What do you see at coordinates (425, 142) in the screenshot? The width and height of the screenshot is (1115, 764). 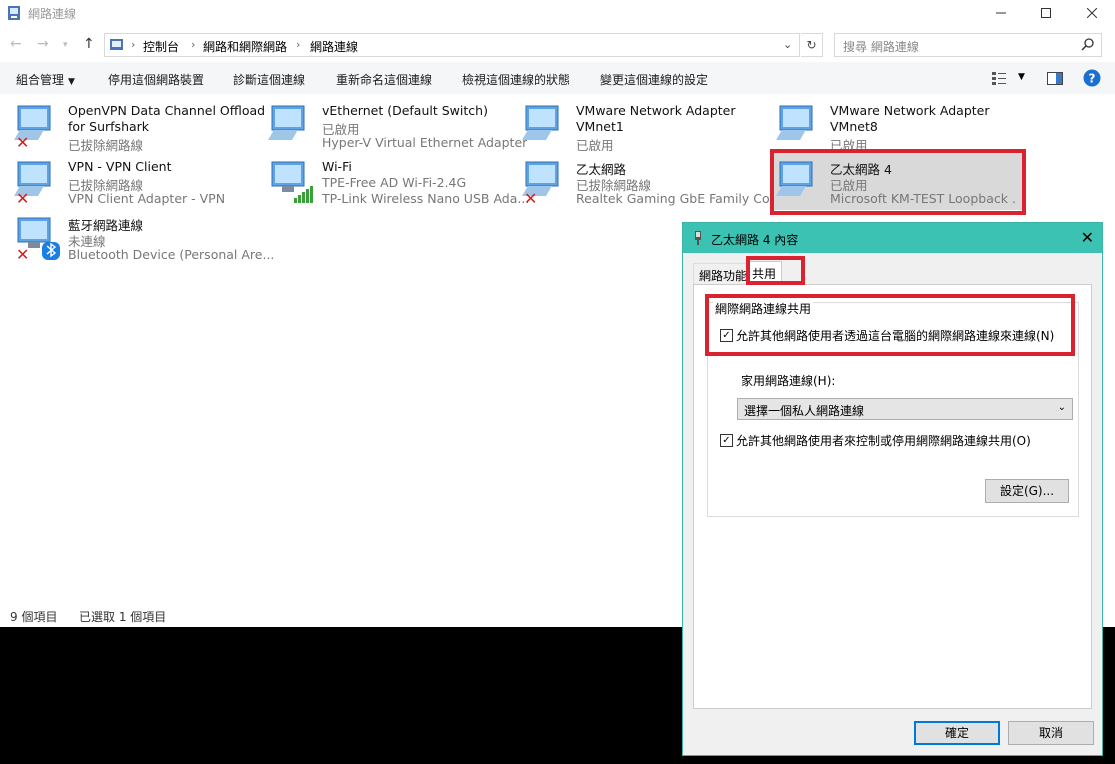 I see `connection-device: Hyper-V Virtual Ethernet Adapter` at bounding box center [425, 142].